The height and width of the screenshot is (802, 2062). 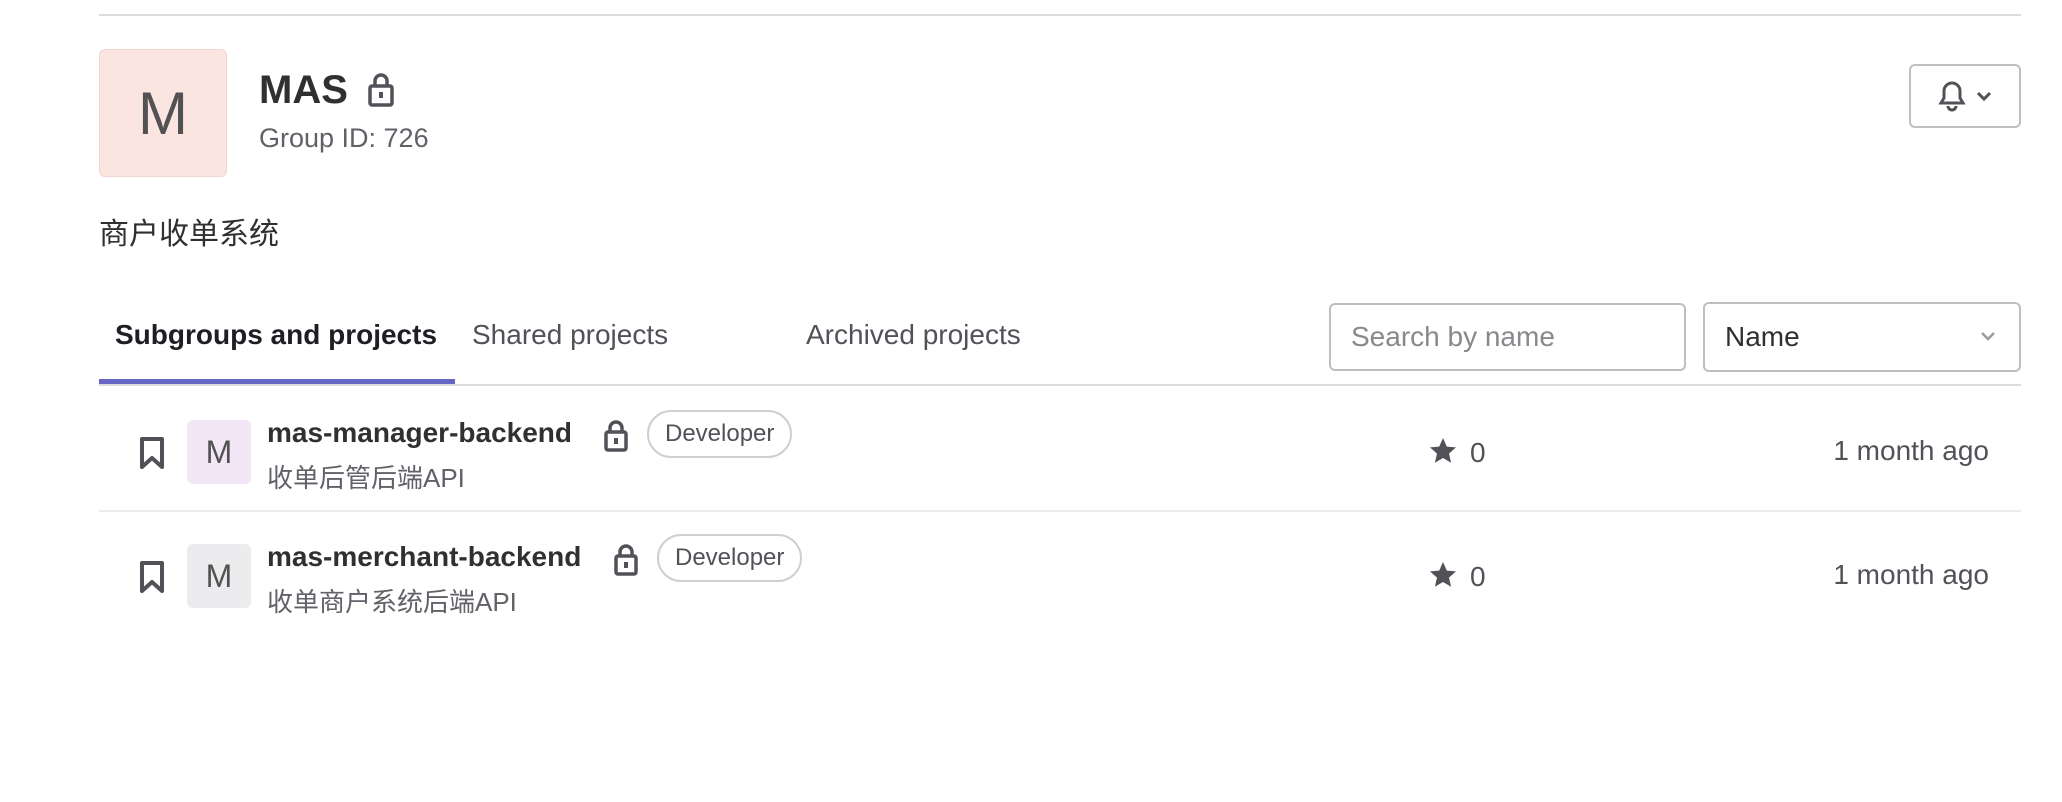 I want to click on active-tab-indicator, so click(x=277, y=381).